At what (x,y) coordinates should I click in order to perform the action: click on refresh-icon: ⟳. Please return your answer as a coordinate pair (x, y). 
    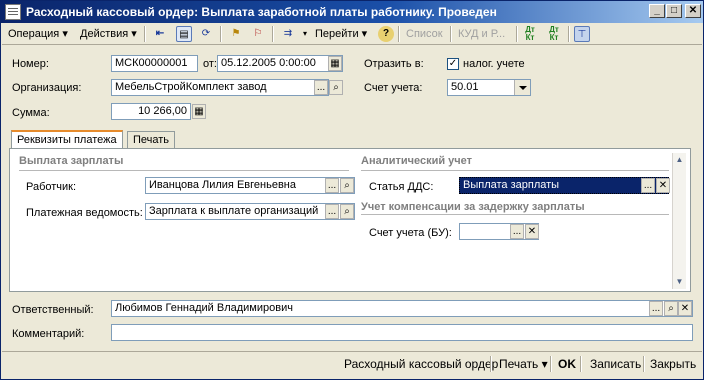
    Looking at the image, I should click on (206, 34).